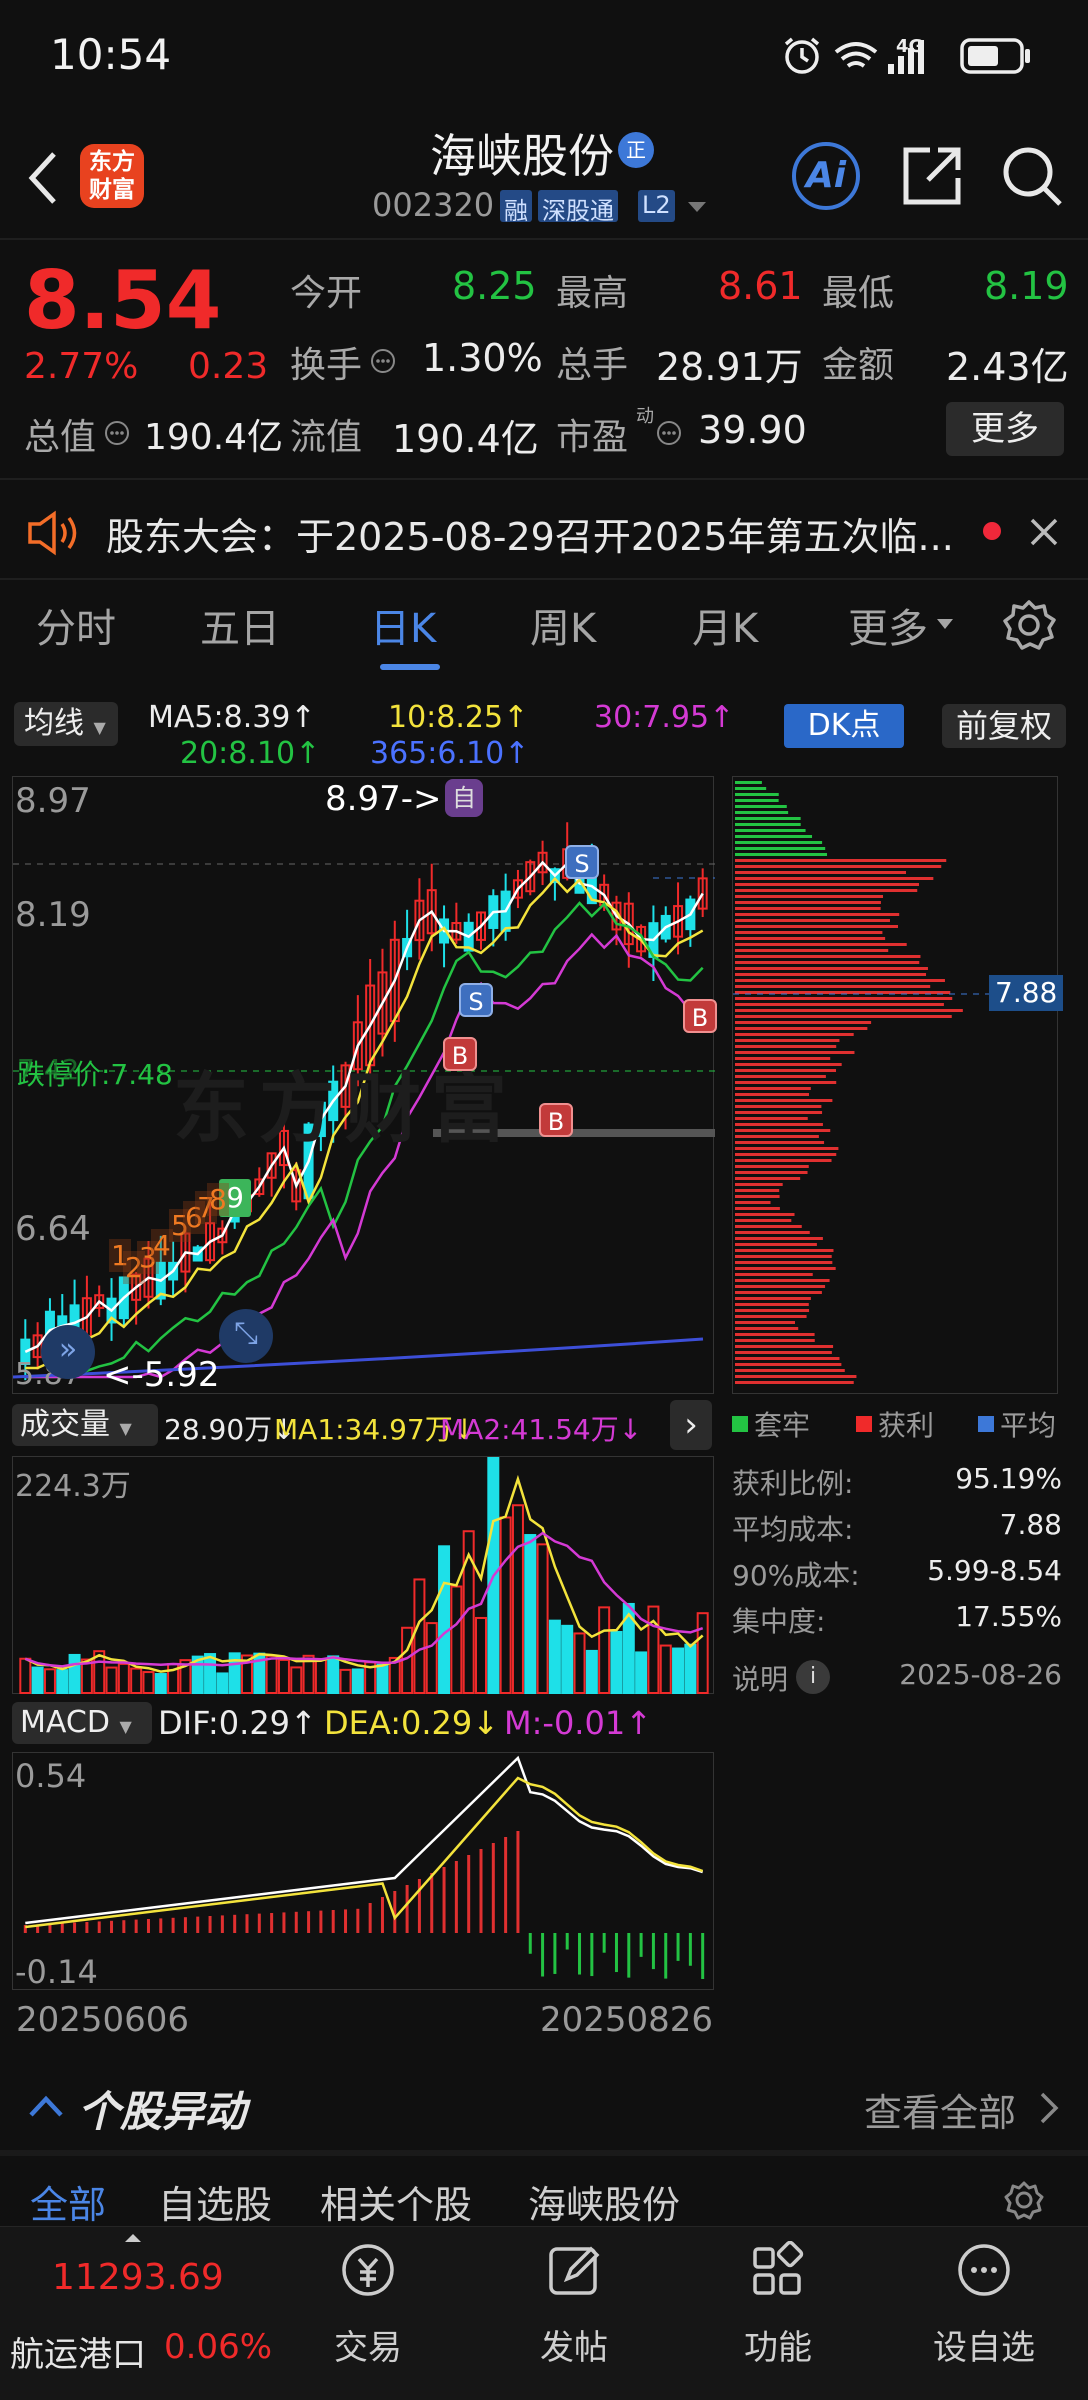  What do you see at coordinates (363, 1575) in the screenshot?
I see `volume-chart: 224.3万` at bounding box center [363, 1575].